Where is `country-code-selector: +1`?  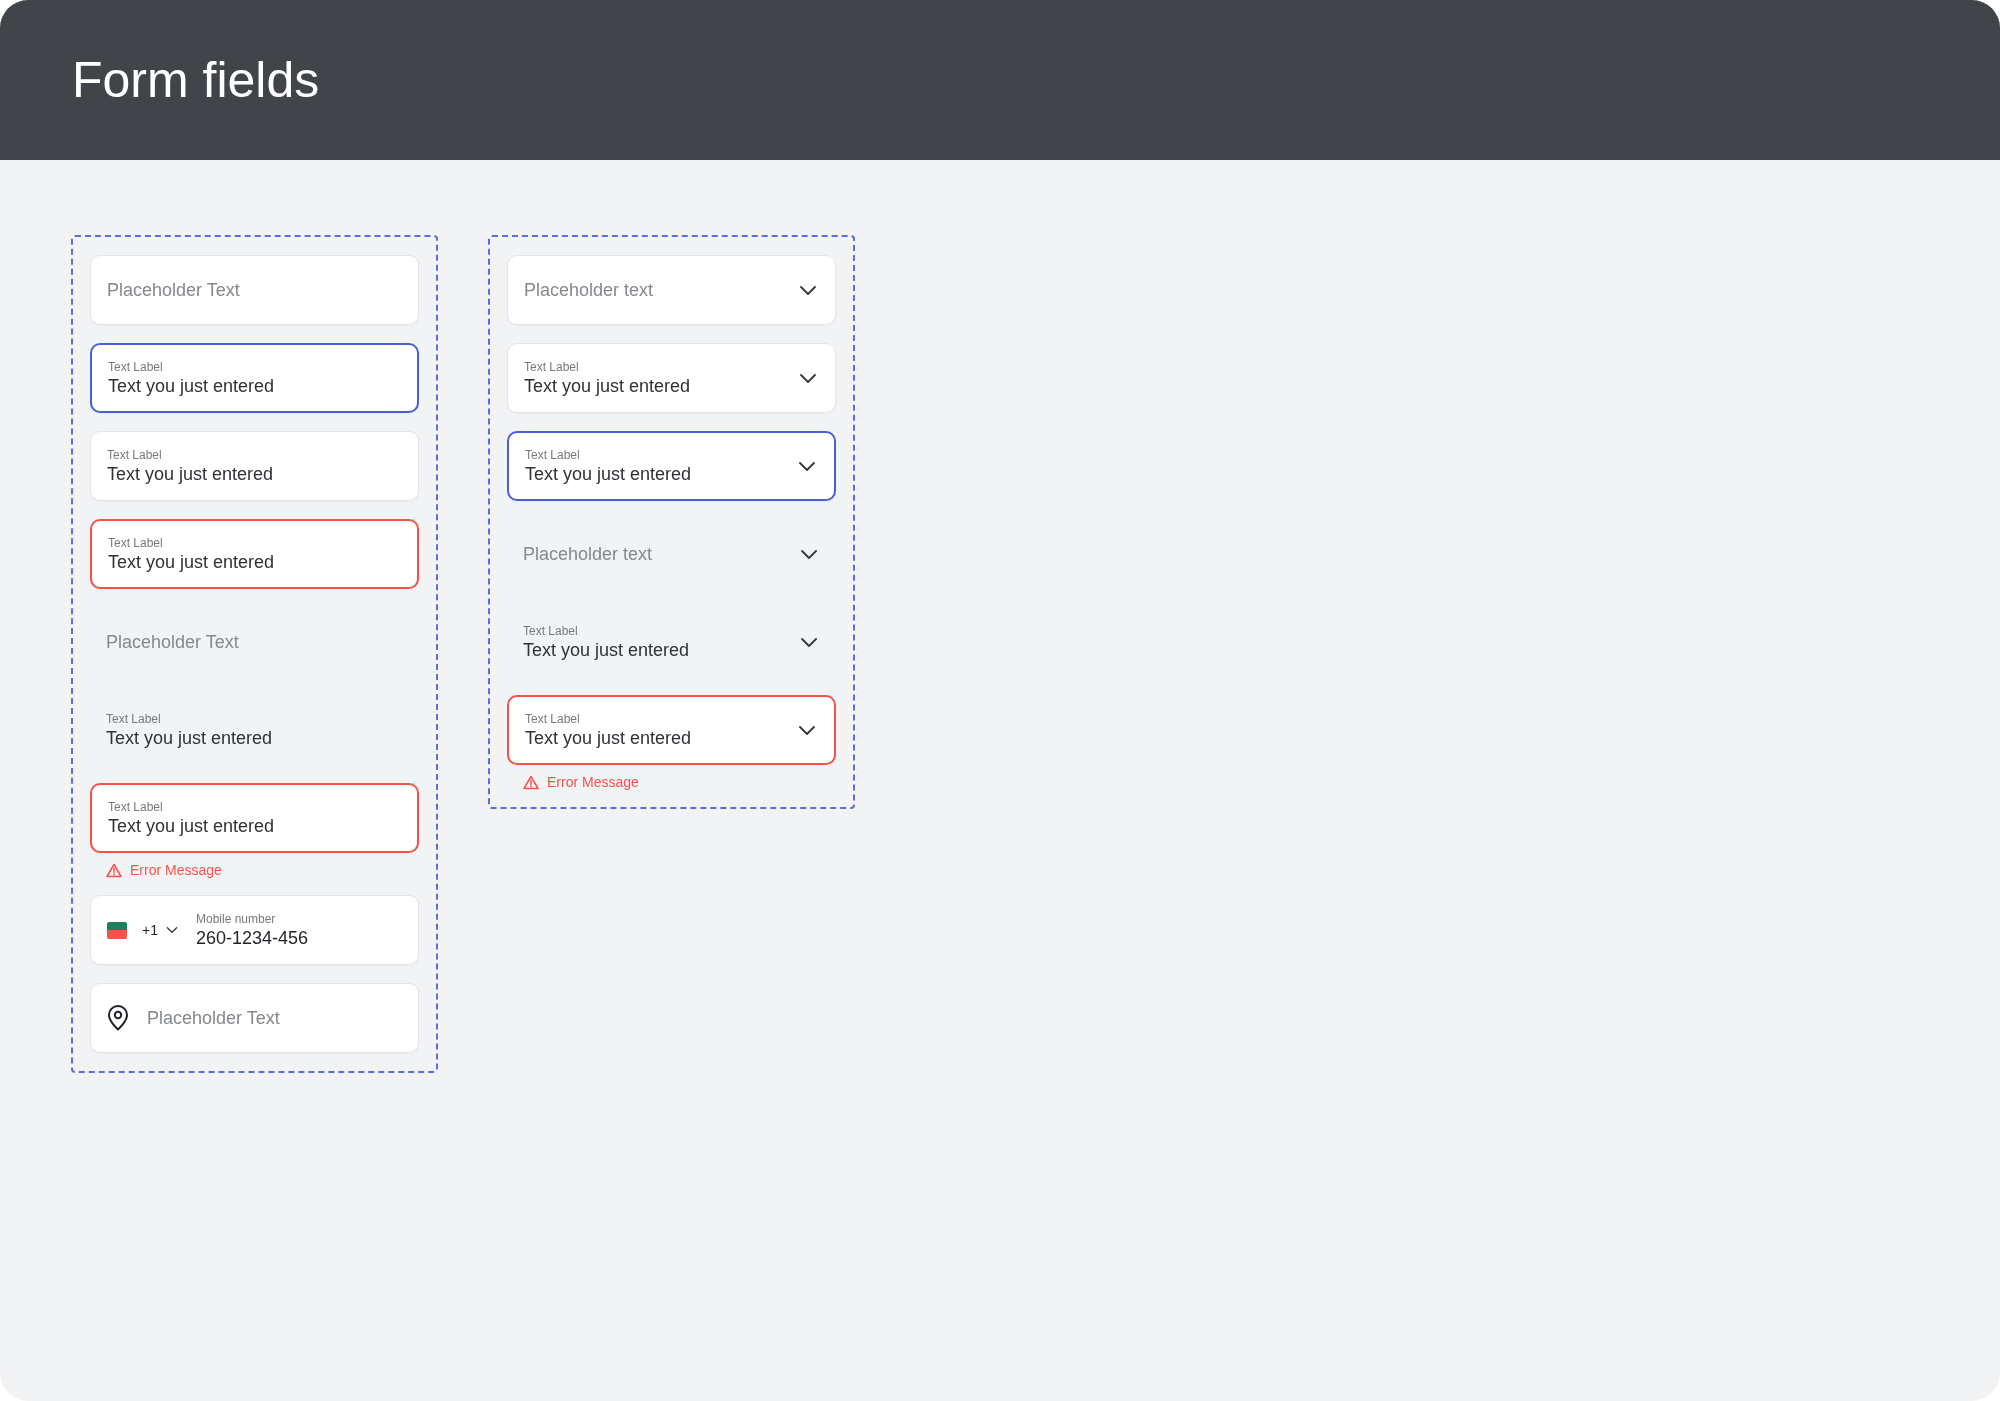 country-code-selector: +1 is located at coordinates (142, 930).